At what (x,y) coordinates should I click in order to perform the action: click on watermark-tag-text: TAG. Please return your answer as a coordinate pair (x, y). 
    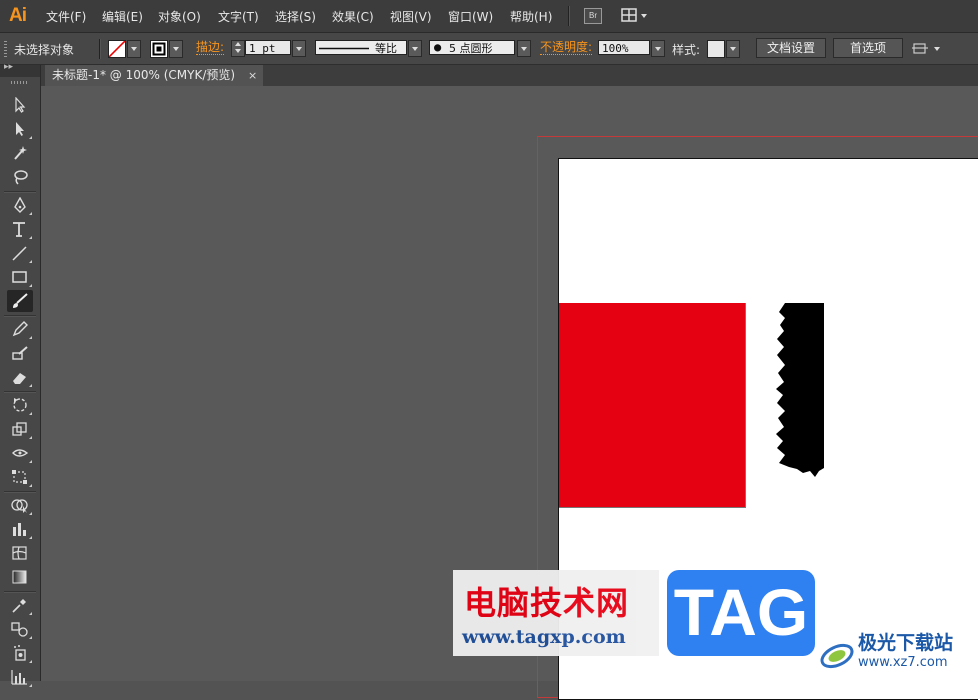
    Looking at the image, I should click on (741, 612).